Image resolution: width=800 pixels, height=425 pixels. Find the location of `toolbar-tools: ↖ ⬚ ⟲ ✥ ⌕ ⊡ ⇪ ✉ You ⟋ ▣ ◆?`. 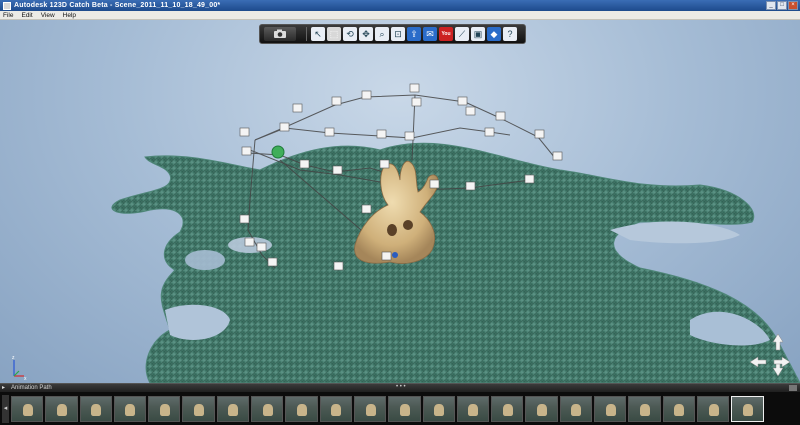

toolbar-tools: ↖ ⬚ ⟲ ✥ ⌕ ⊡ ⇪ ✉ You ⟋ ▣ ◆? is located at coordinates (414, 34).